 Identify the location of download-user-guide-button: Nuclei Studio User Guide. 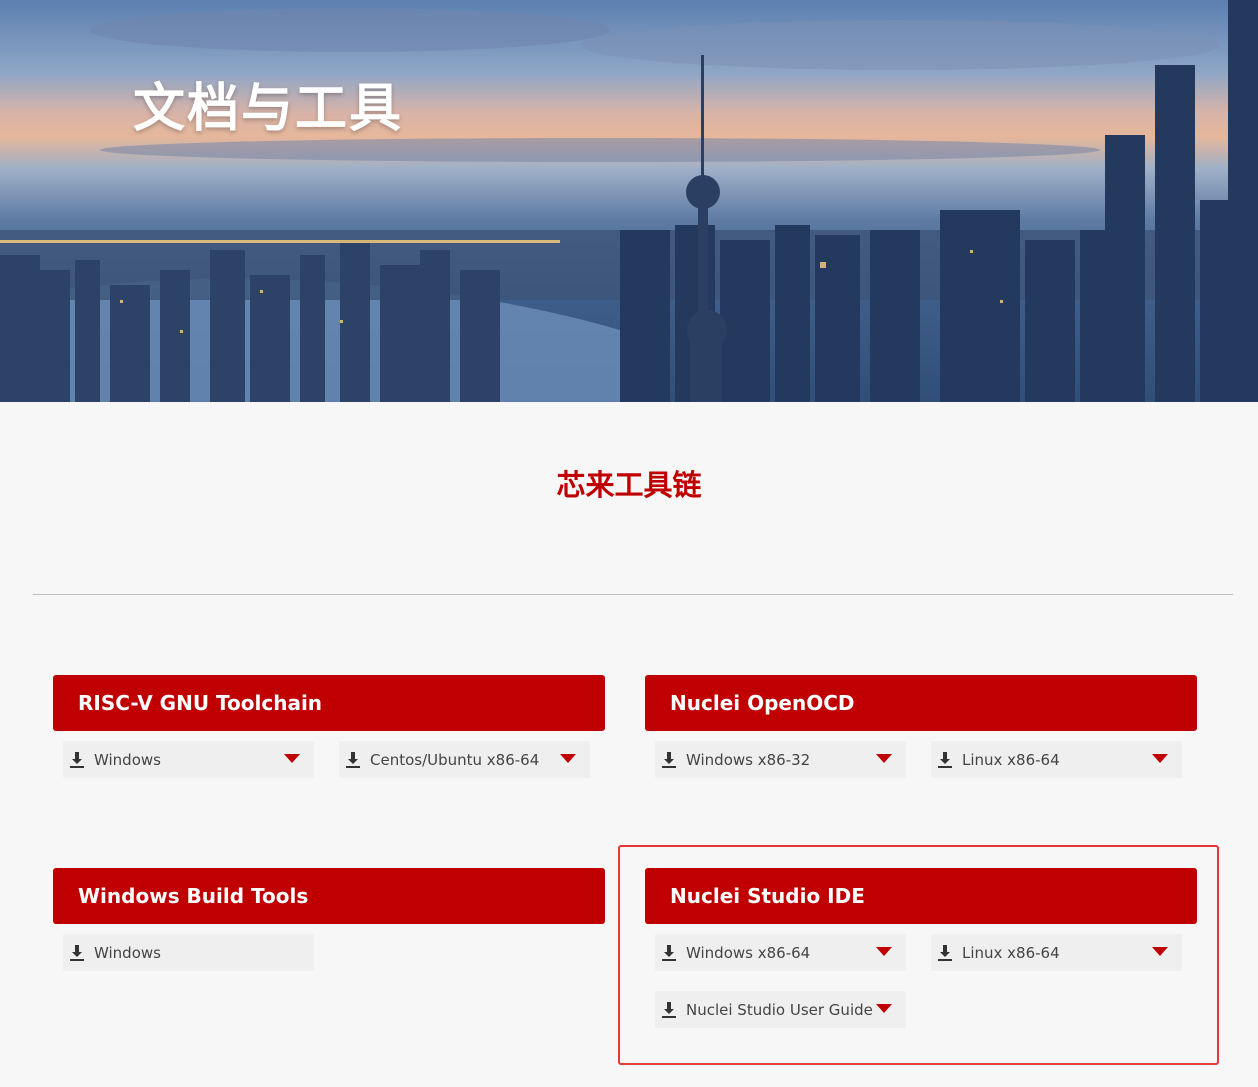
(780, 1009).